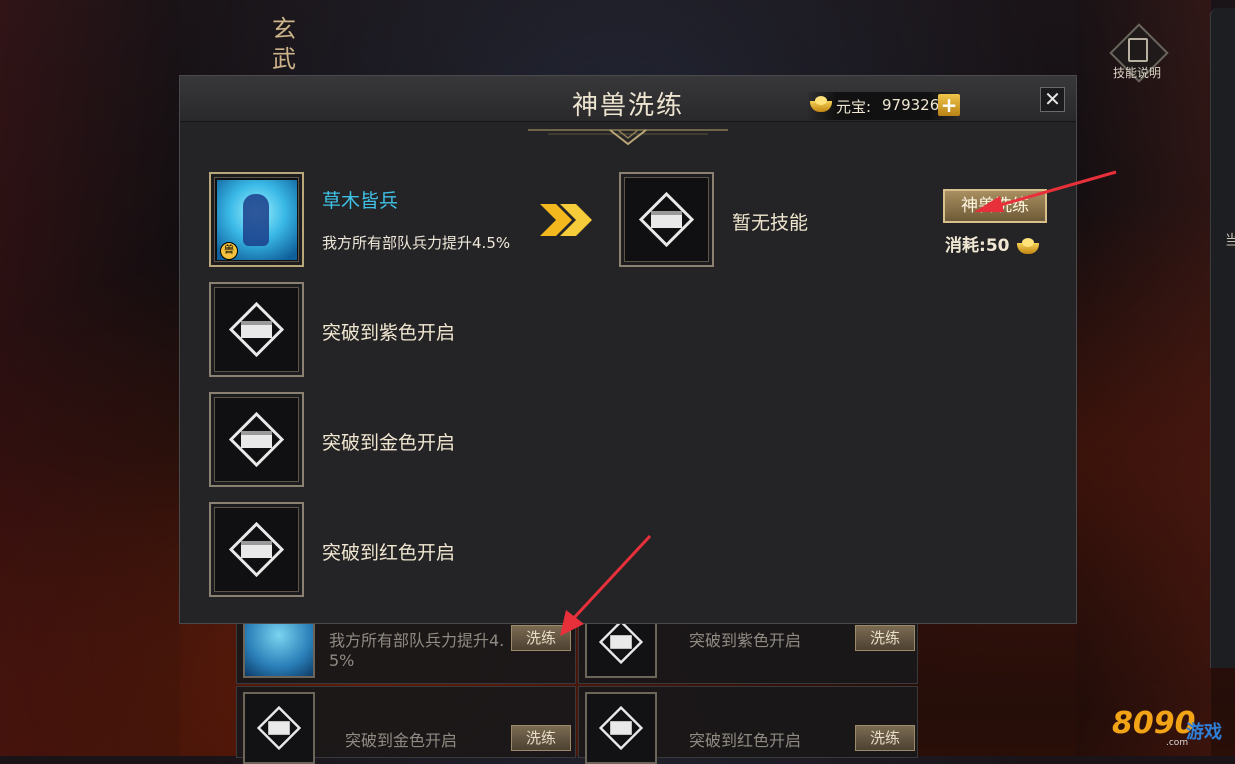  I want to click on locked-skill-slot-purple, so click(256, 329).